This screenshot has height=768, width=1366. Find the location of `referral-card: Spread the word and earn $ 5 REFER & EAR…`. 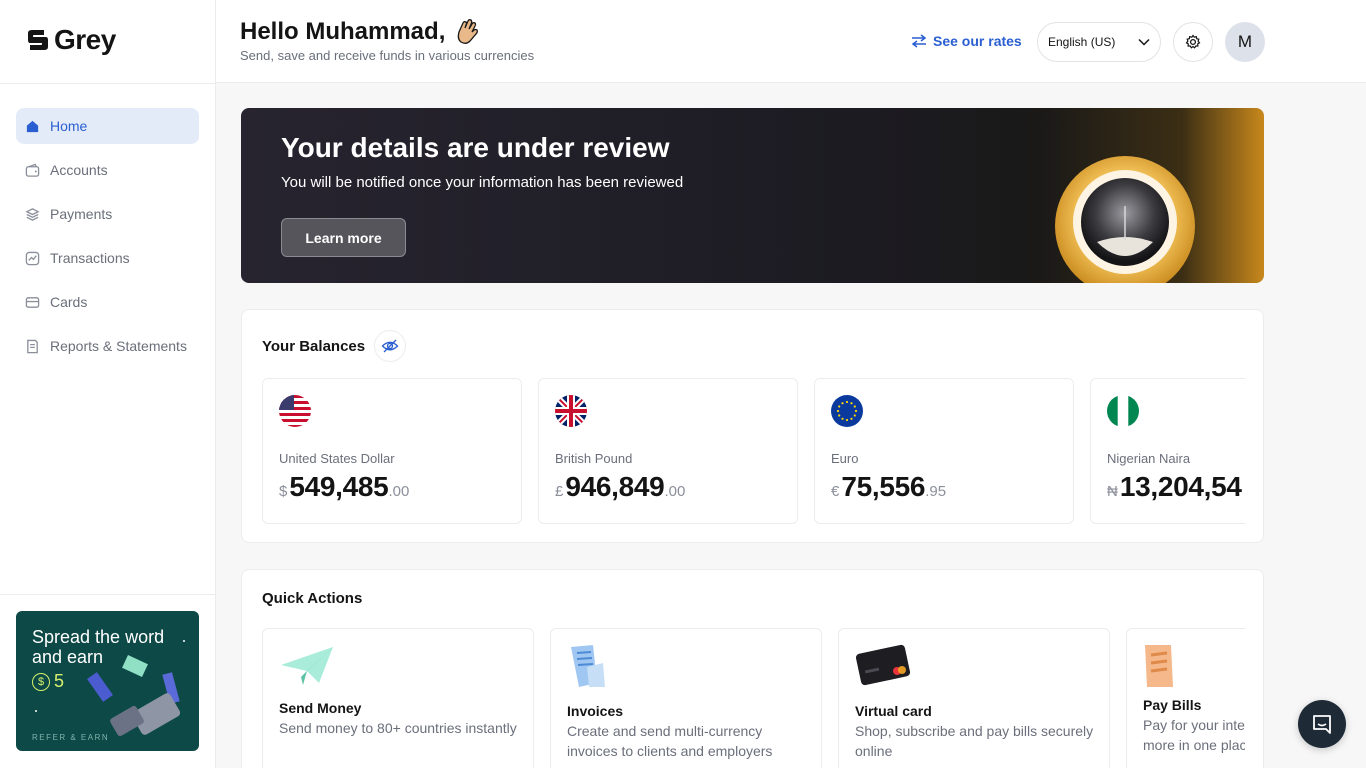

referral-card: Spread the word and earn $ 5 REFER & EAR… is located at coordinates (107, 681).